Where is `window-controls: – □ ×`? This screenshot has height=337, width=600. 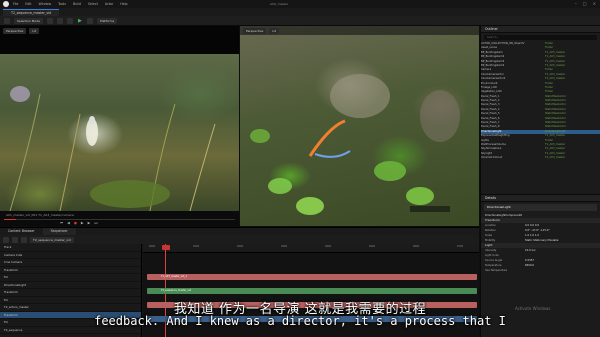 window-controls: – □ × is located at coordinates (585, 3).